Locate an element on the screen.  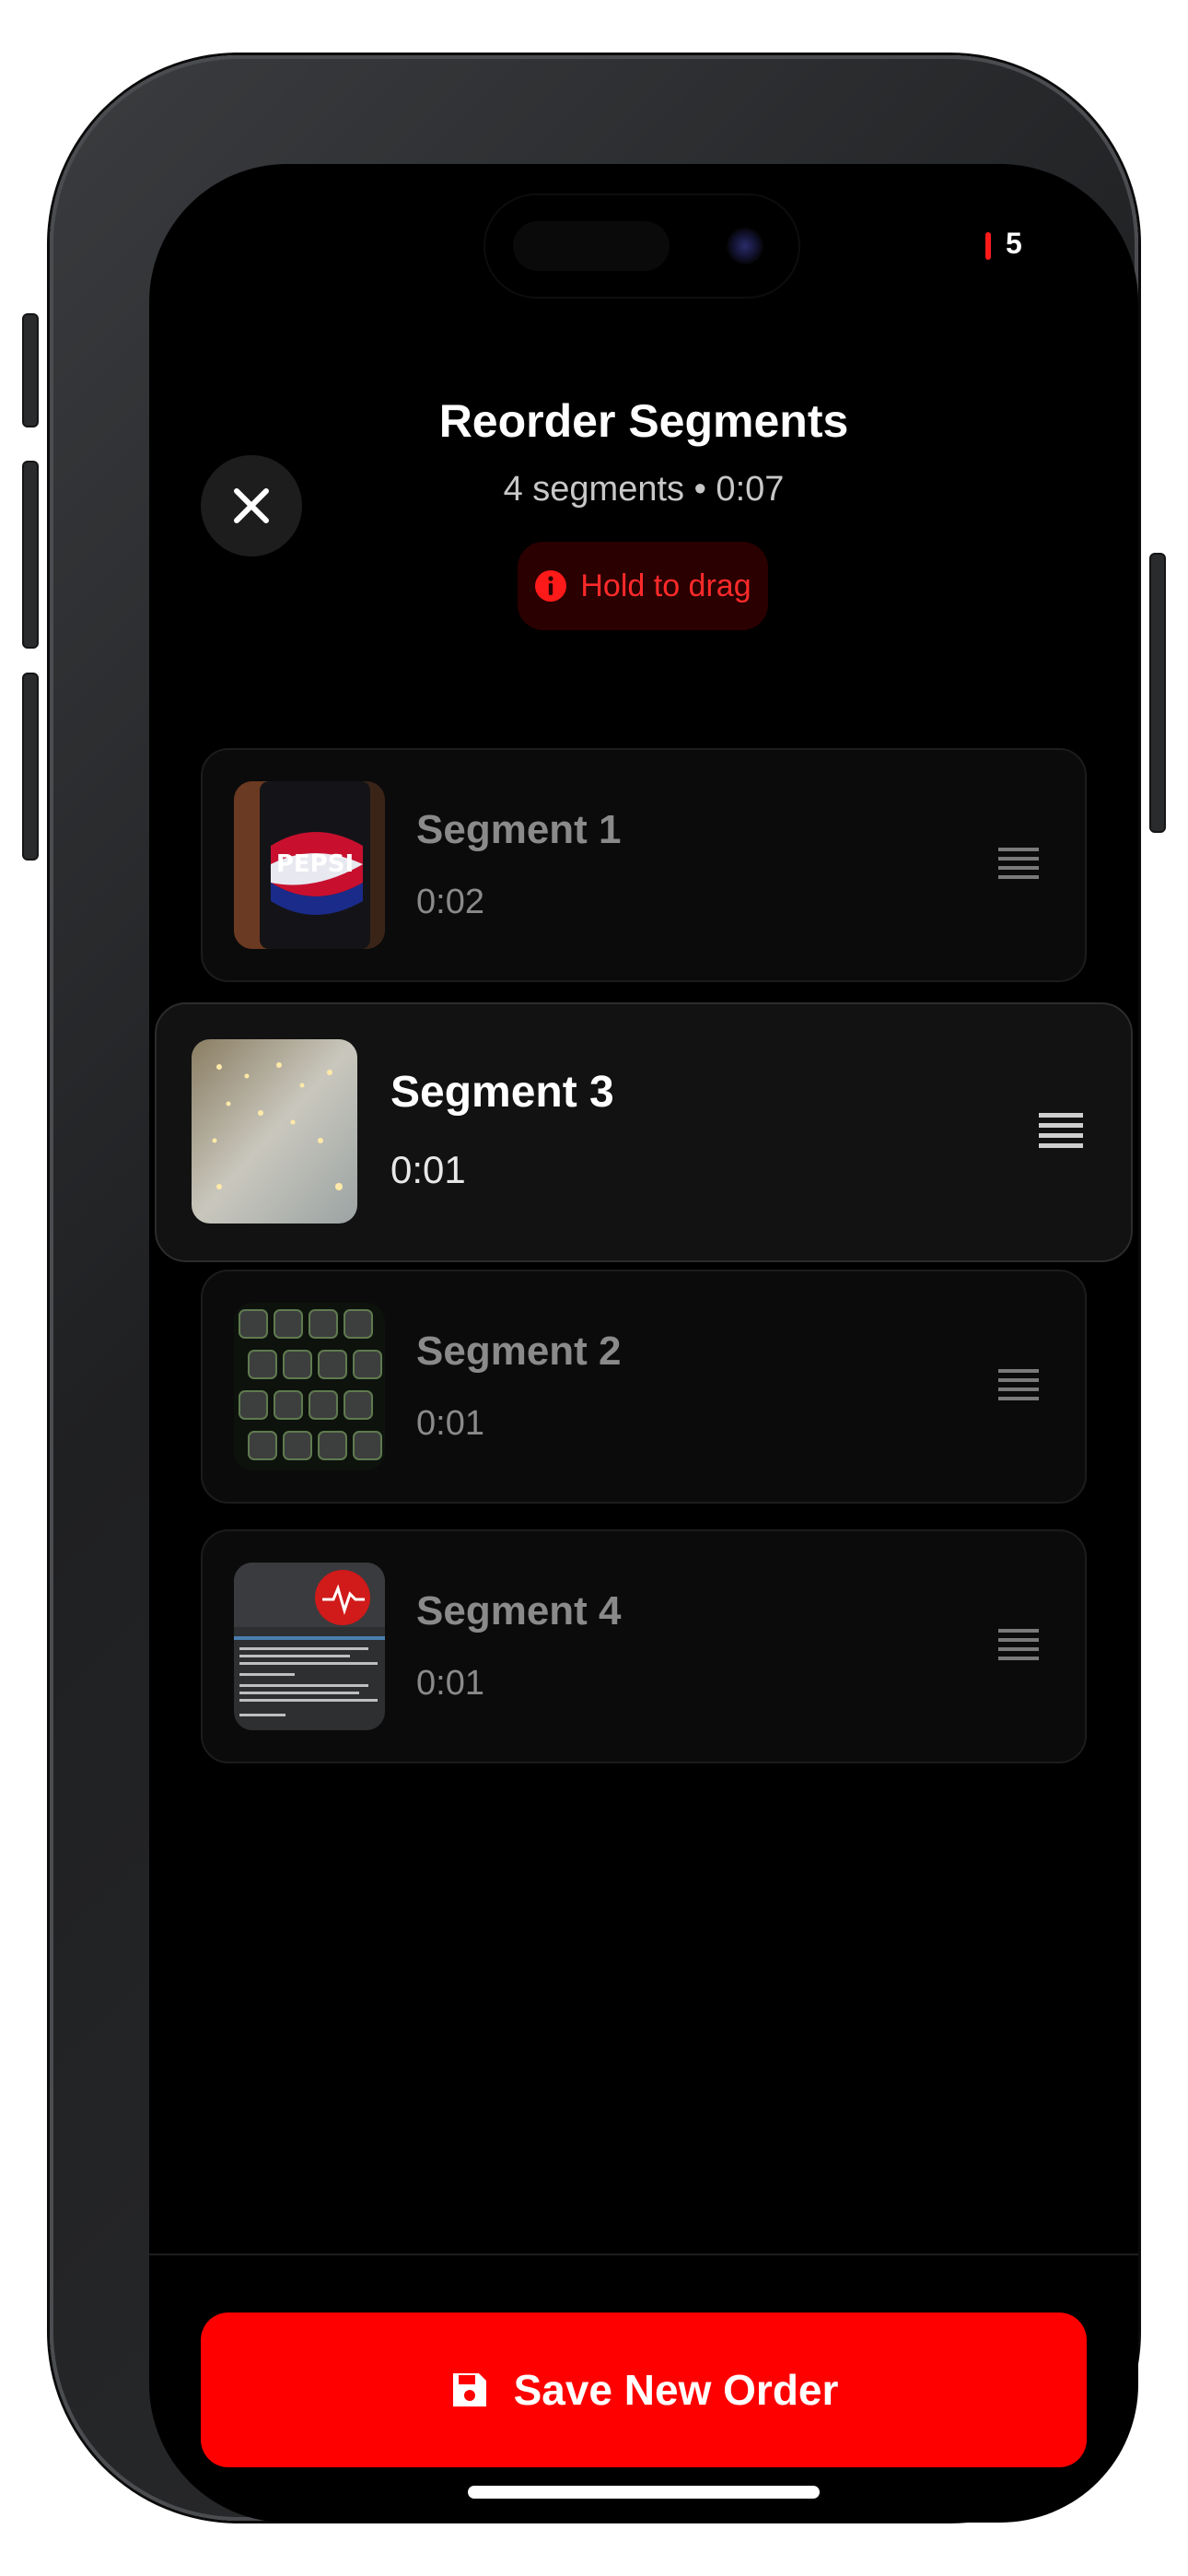
status-number: 5 is located at coordinates (1014, 244).